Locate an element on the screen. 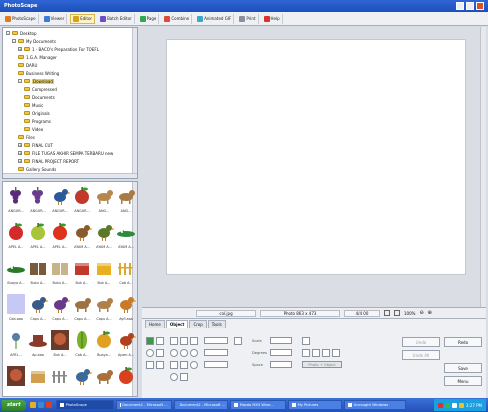 This screenshot has width=488, height=412. close-button is located at coordinates (480, 6).